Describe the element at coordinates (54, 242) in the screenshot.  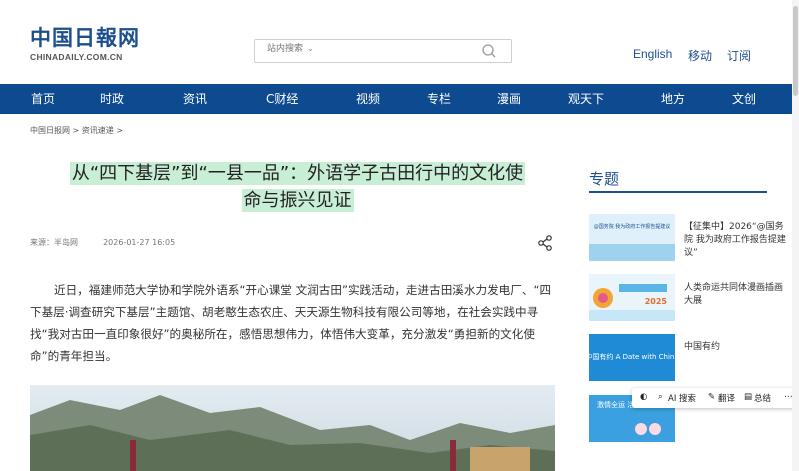
I see `article-source: 来源：半岛网` at that location.